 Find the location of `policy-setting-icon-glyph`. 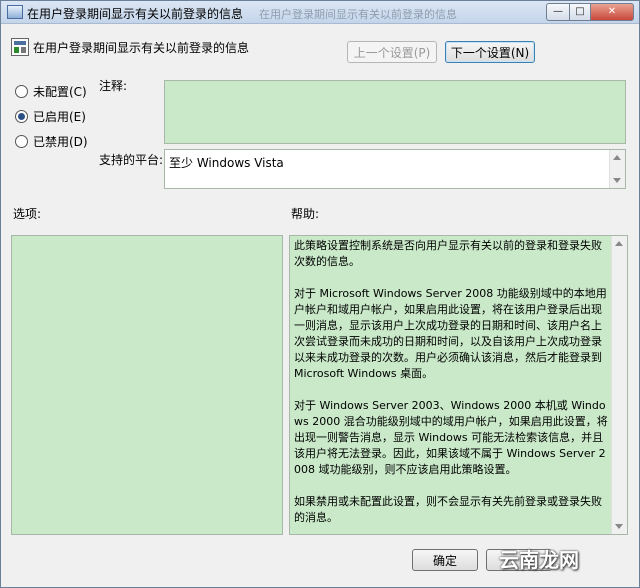

policy-setting-icon-glyph is located at coordinates (20, 47).